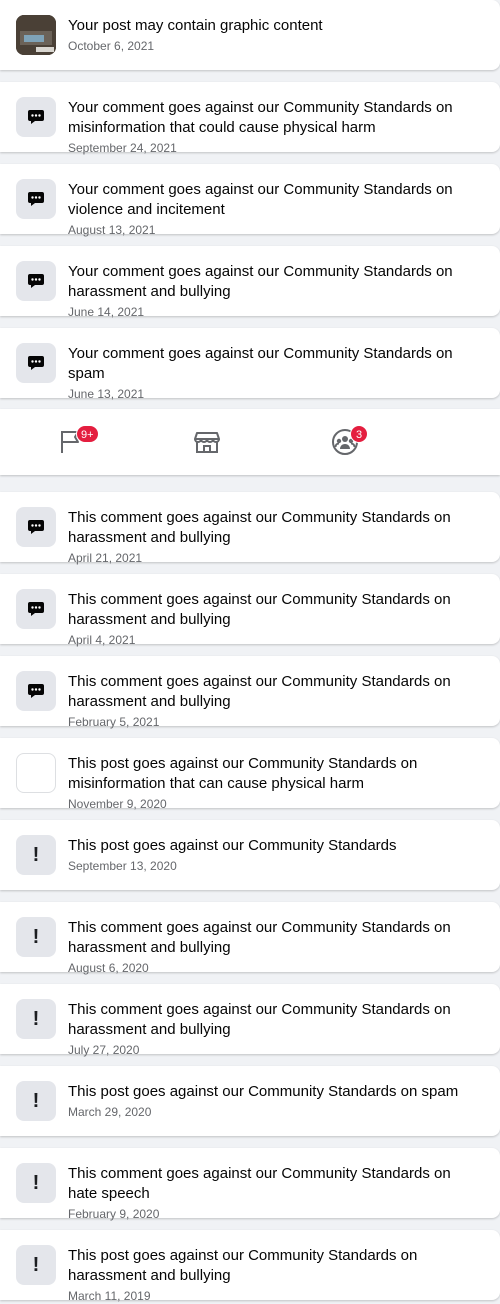 The width and height of the screenshot is (500, 1304). What do you see at coordinates (109, 1296) in the screenshot?
I see `notification-date: March 11, 2019` at bounding box center [109, 1296].